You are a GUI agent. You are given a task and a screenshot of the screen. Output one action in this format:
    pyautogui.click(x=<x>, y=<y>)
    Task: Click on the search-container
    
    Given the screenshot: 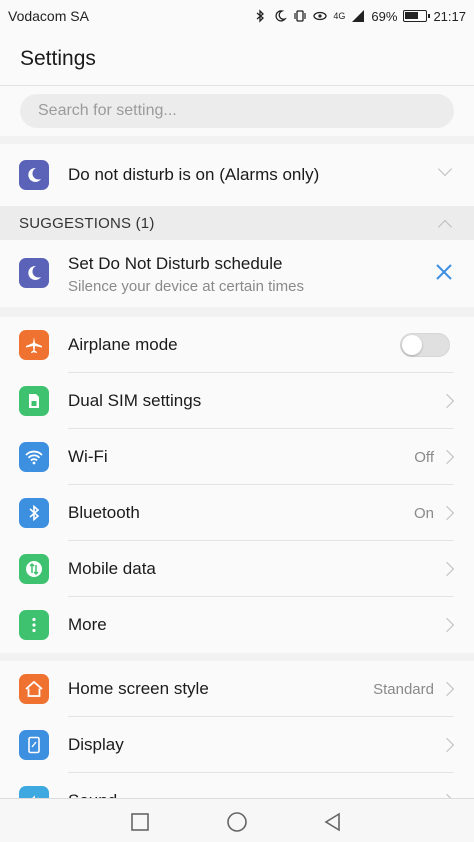 What is the action you would take?
    pyautogui.click(x=237, y=111)
    